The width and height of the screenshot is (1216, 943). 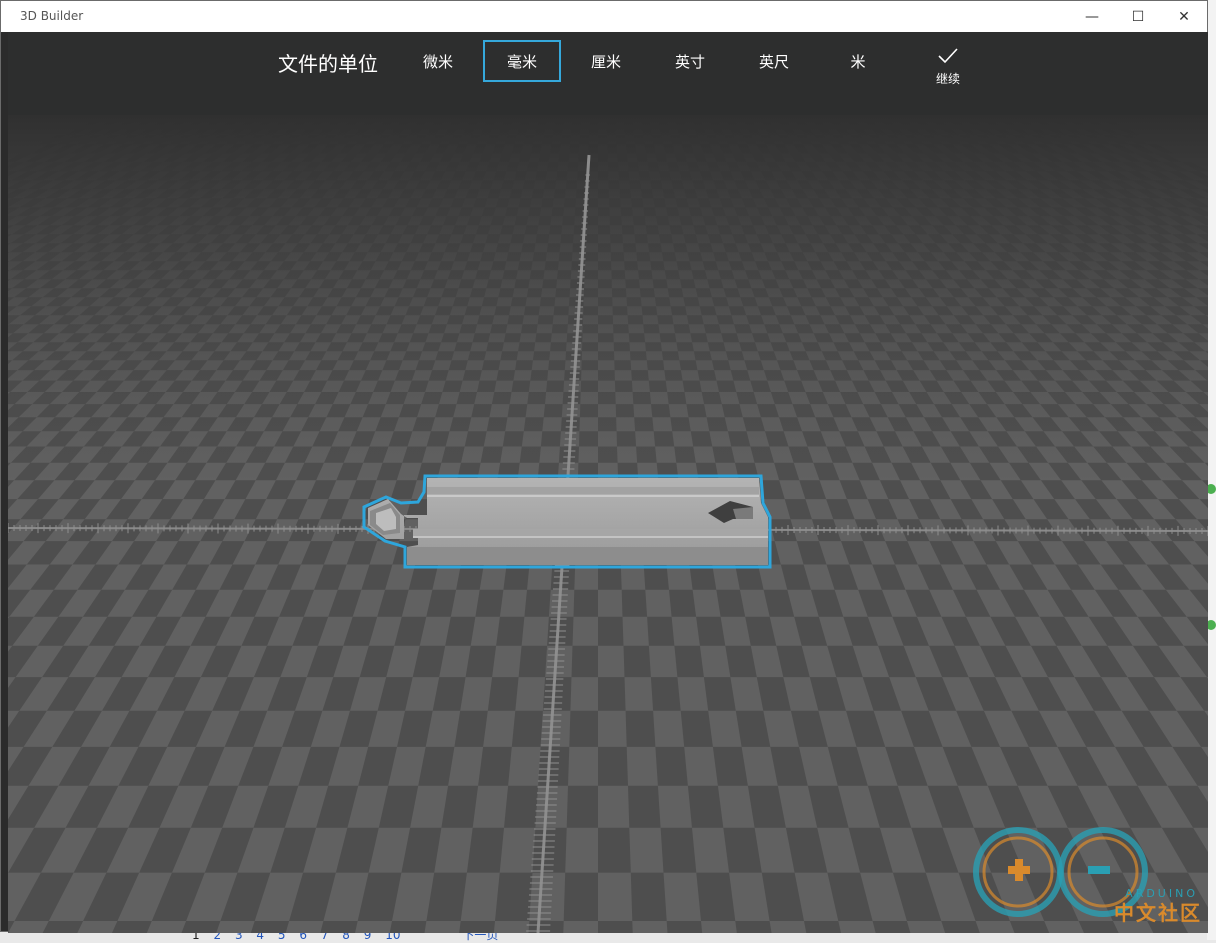 I want to click on unit-toolbar: 文件的单位 微米 毫米 厘米 英寸 英尺 米 继续, so click(x=608, y=73).